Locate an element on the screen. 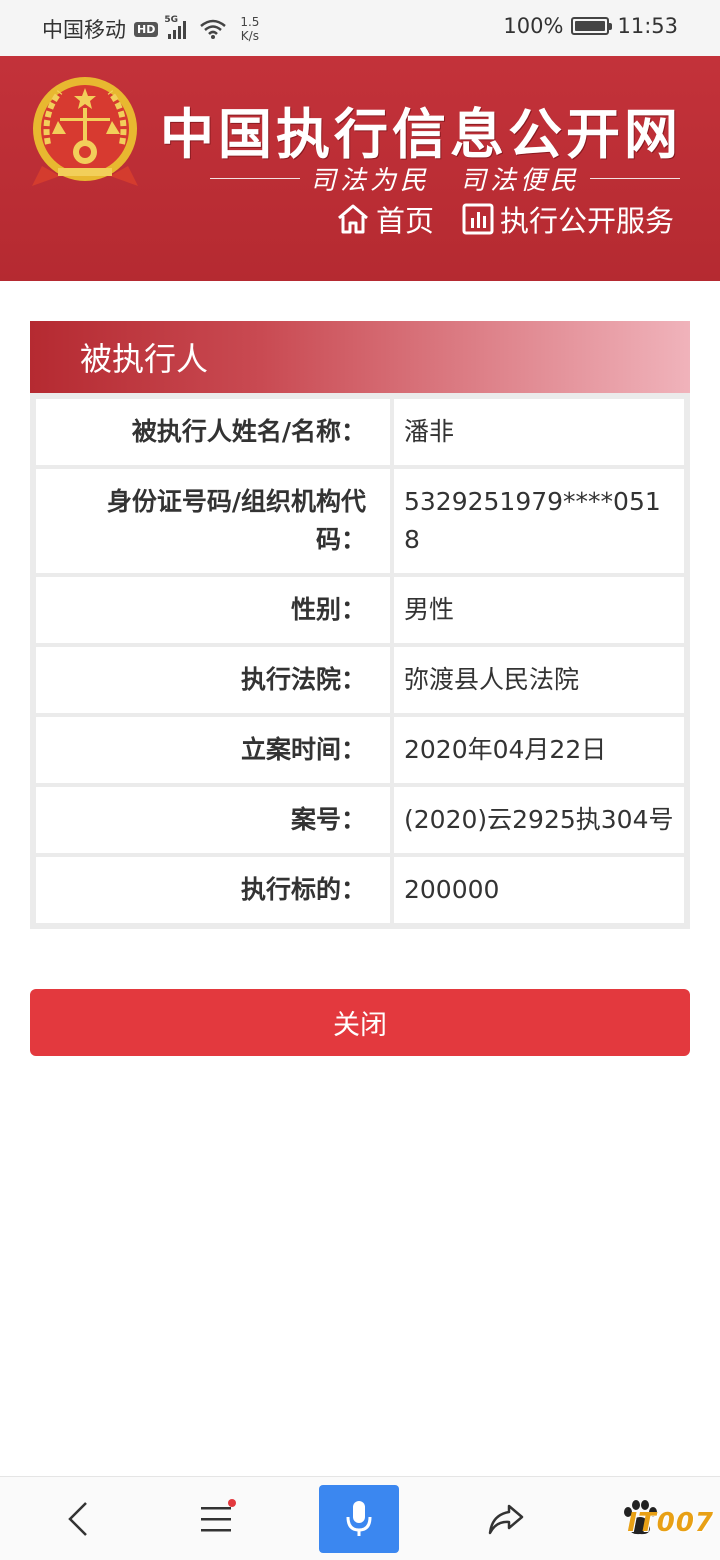 Image resolution: width=720 pixels, height=1560 pixels. table-row: 执行法院： 弥渡县人民法院 is located at coordinates (360, 680).